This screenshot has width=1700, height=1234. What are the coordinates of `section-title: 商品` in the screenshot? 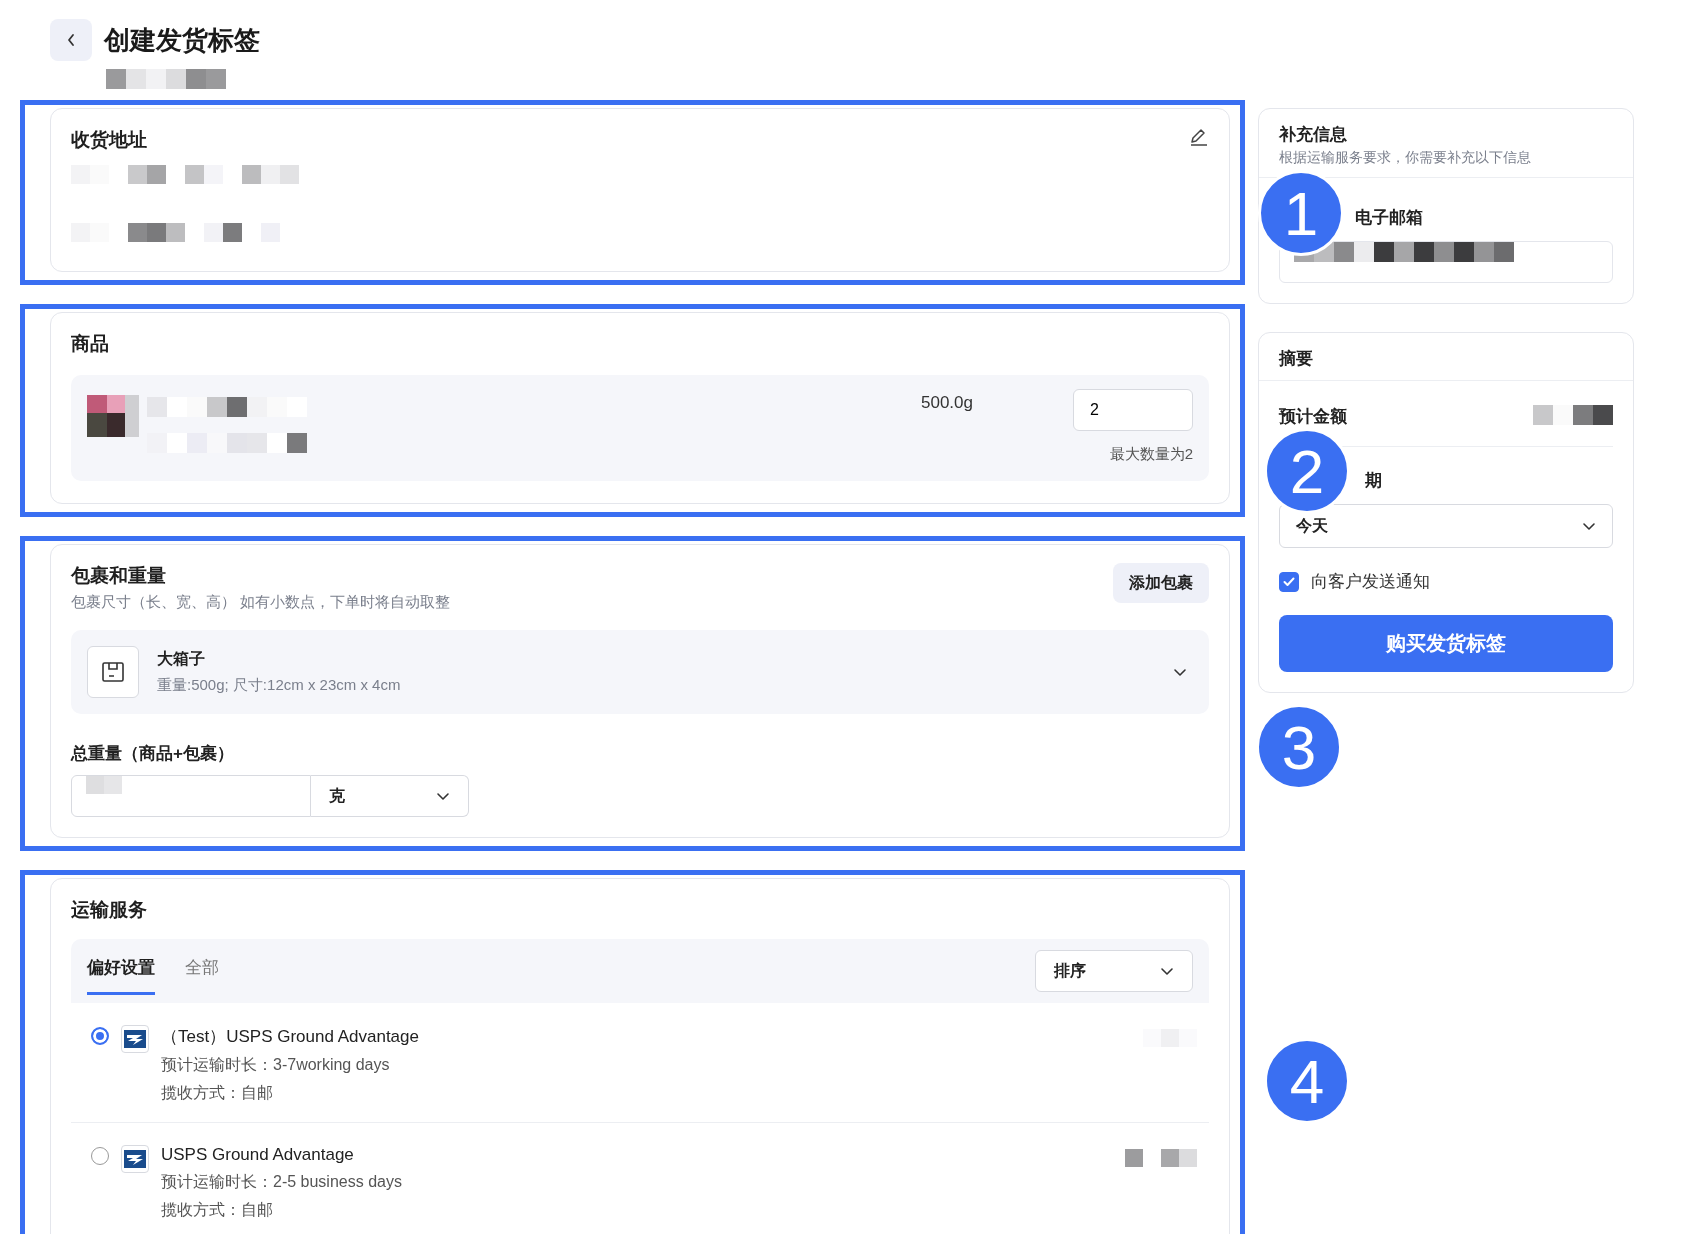 It's located at (90, 344).